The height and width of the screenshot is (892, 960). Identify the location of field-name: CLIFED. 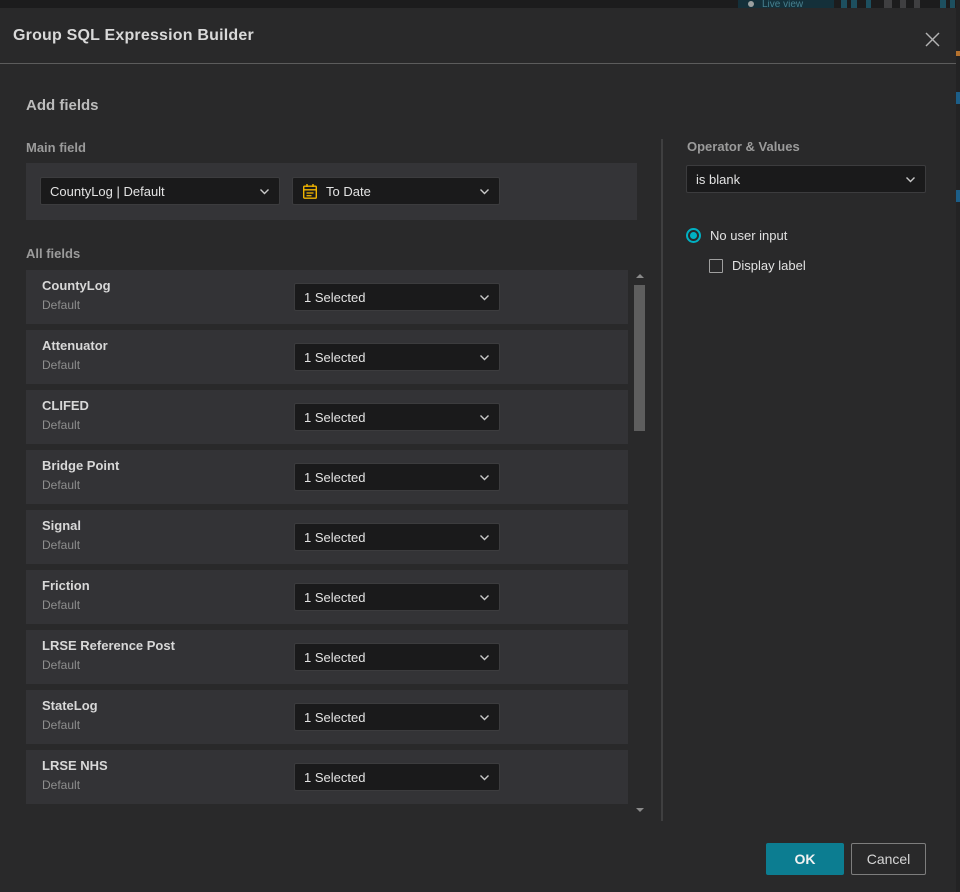
(65, 405).